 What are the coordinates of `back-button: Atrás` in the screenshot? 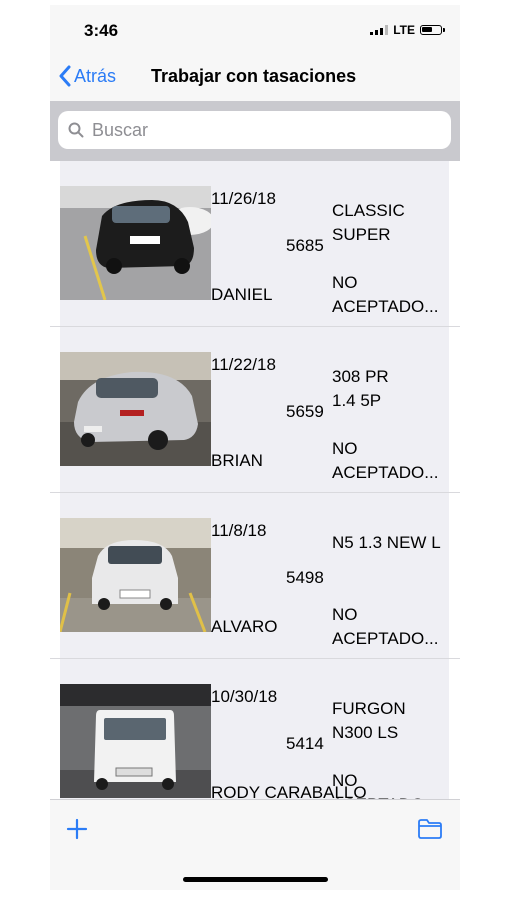 It's located at (87, 76).